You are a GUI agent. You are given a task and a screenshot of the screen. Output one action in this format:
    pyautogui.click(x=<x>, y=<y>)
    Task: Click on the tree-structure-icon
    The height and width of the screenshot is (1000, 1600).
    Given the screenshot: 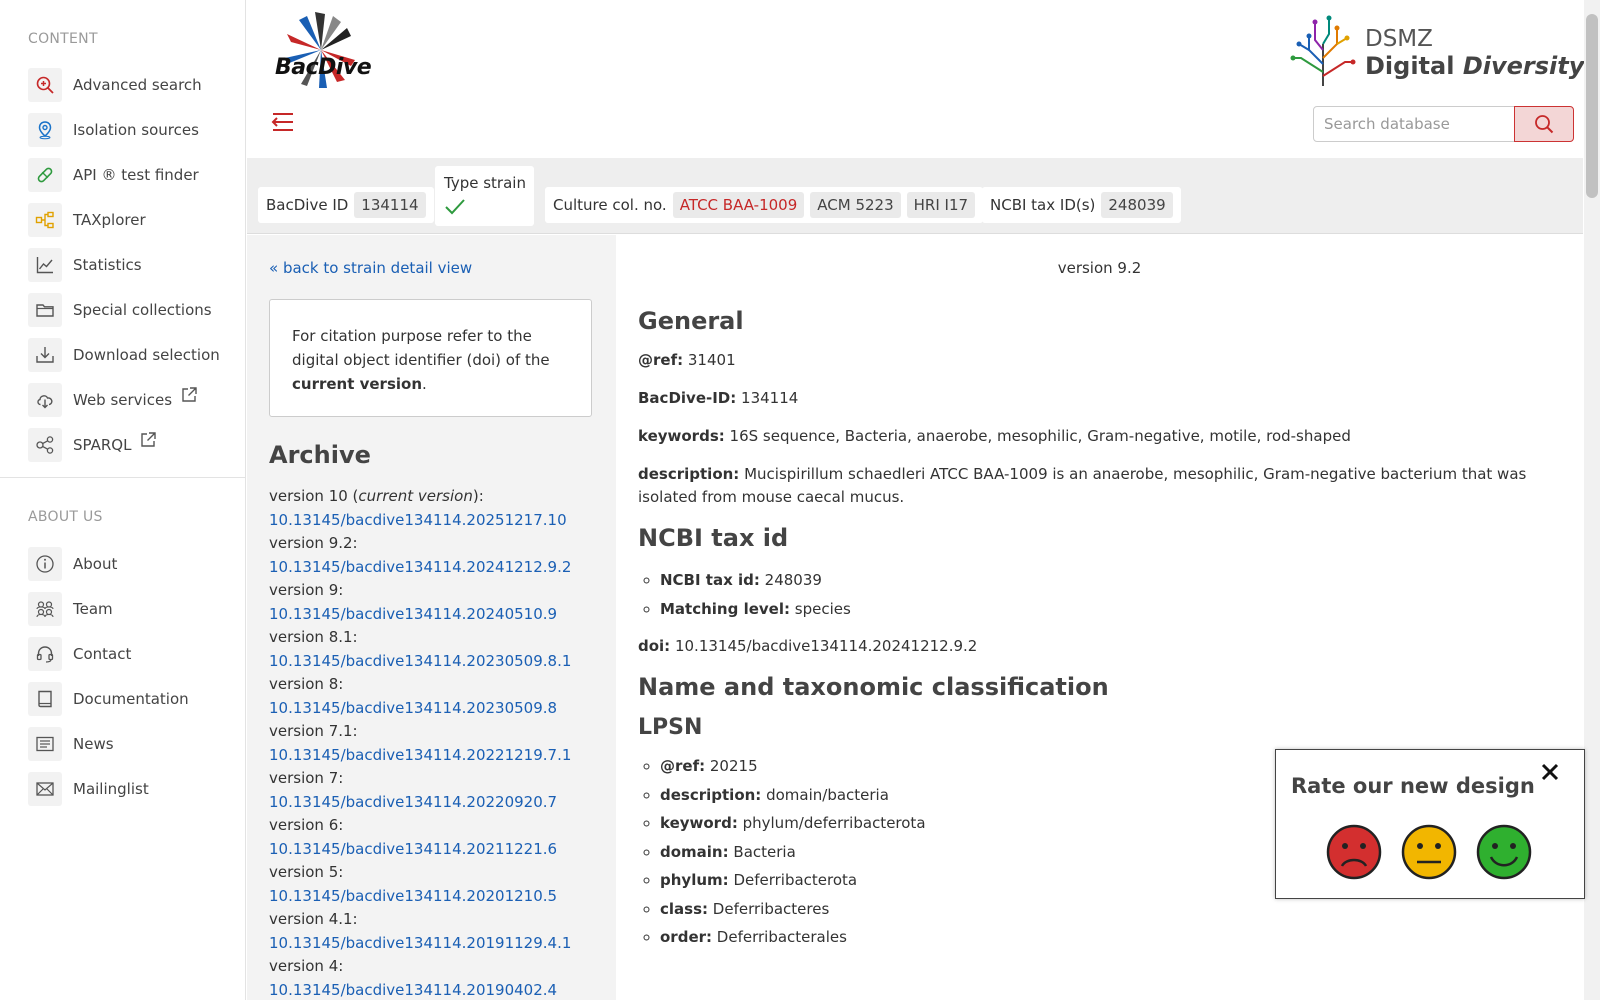 What is the action you would take?
    pyautogui.click(x=45, y=219)
    